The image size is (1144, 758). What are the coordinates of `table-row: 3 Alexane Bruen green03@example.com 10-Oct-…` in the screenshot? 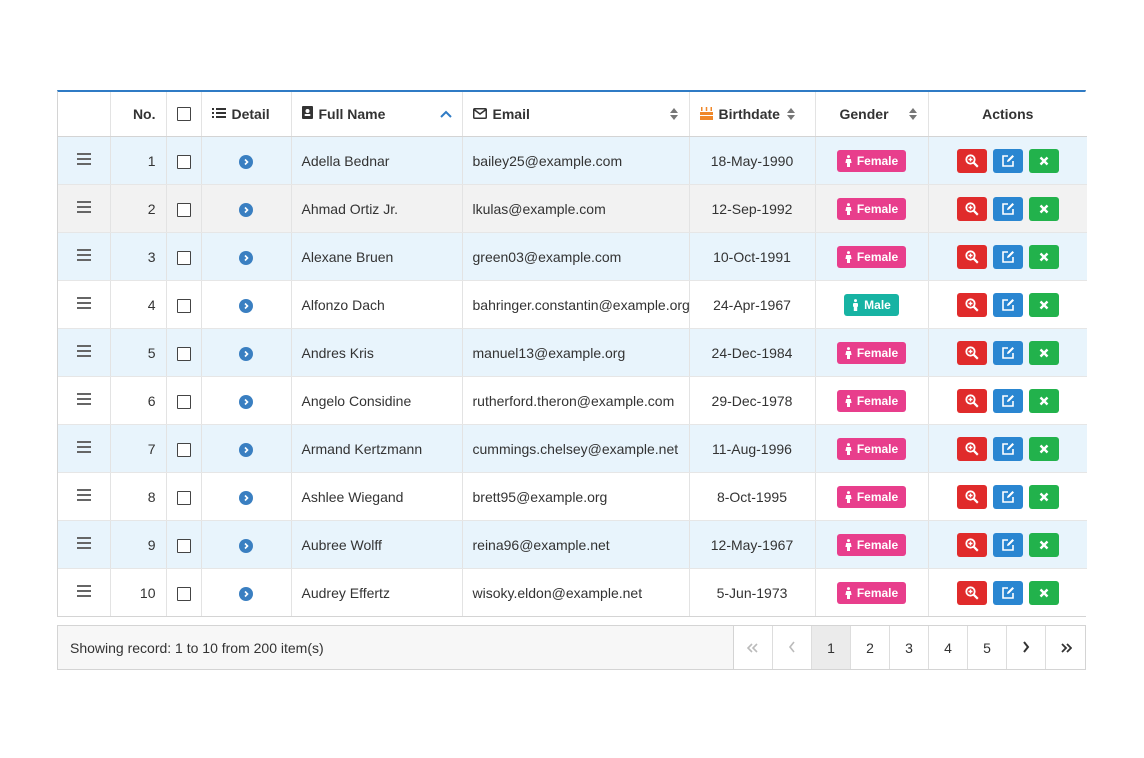 It's located at (572, 256).